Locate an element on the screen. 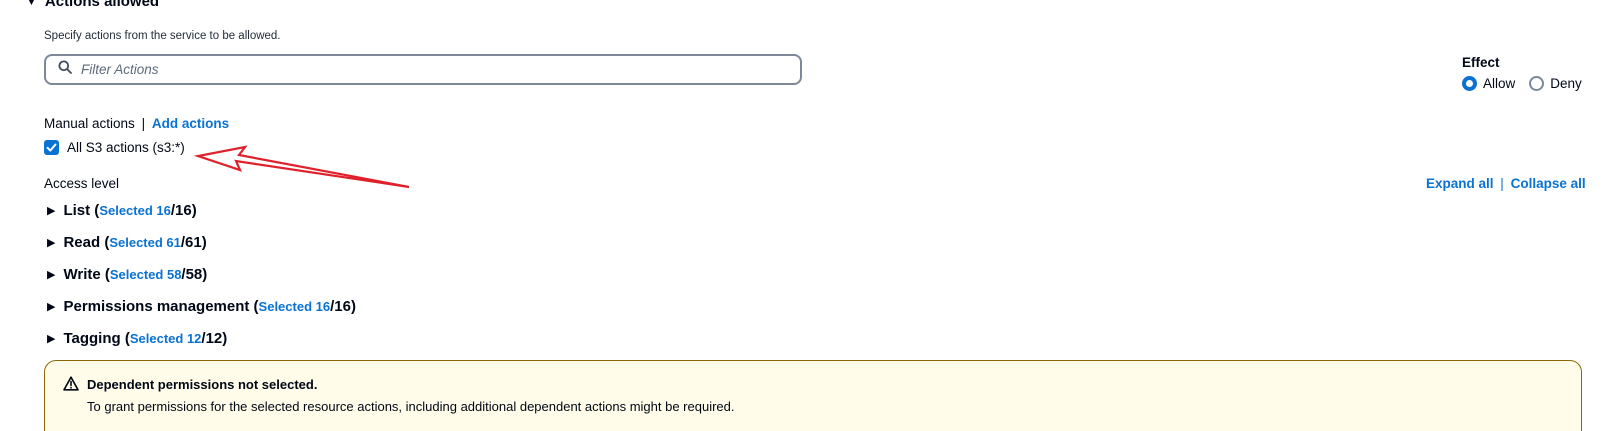 This screenshot has width=1616, height=431. selected-count-link: Selected 12 is located at coordinates (166, 338).